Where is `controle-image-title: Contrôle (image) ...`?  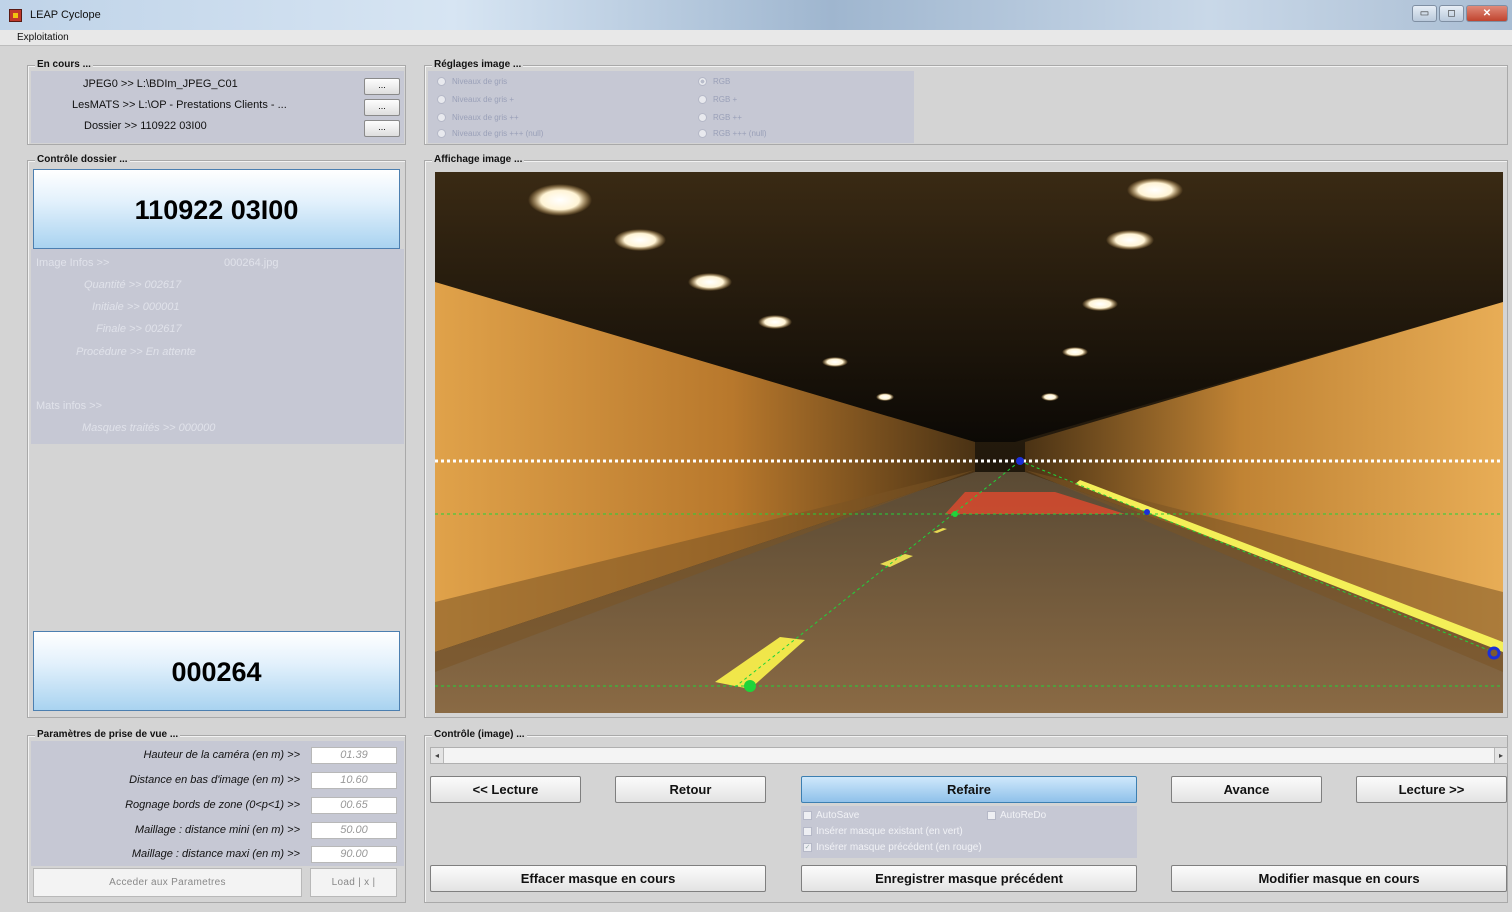 controle-image-title: Contrôle (image) ... is located at coordinates (479, 734).